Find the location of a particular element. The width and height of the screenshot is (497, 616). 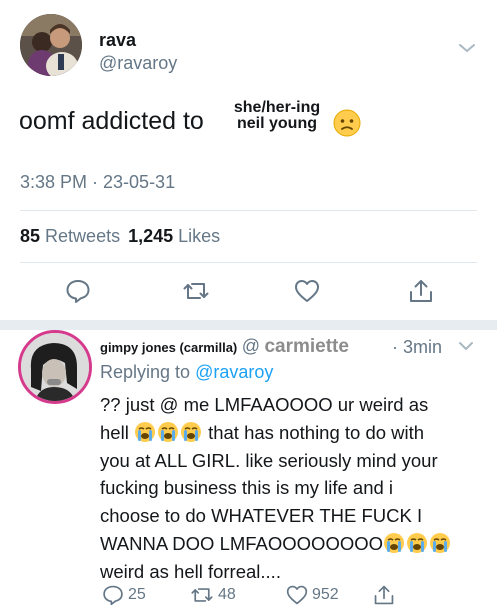

stacked-text-top: she/her-ing is located at coordinates (277, 107).